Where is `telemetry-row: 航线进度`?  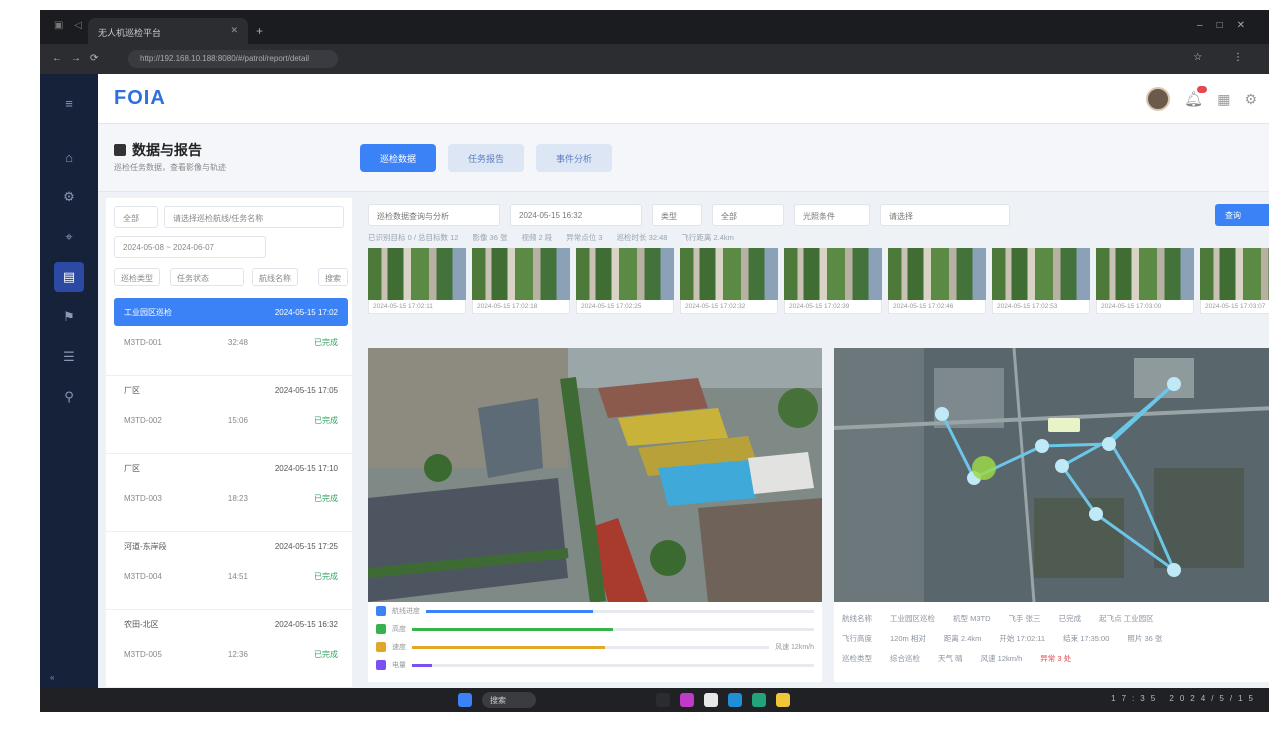
telemetry-row: 航线进度 is located at coordinates (595, 611).